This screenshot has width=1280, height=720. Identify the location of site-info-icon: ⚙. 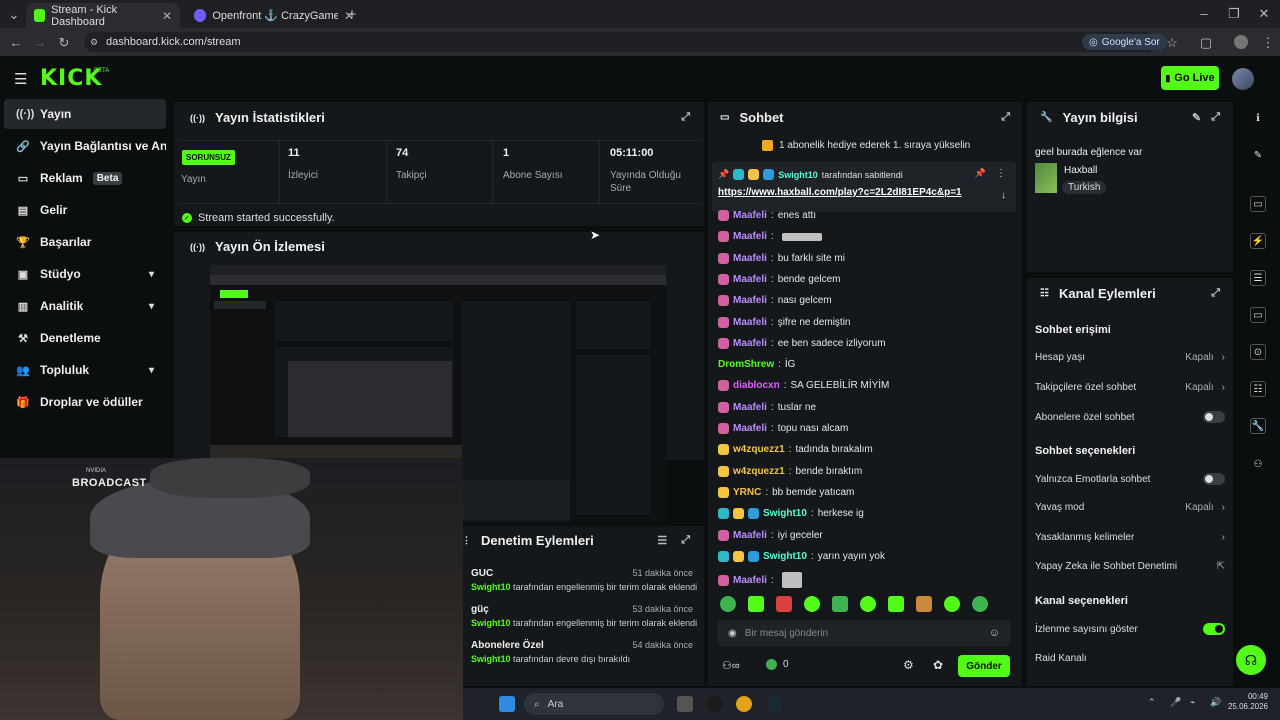
(94, 42).